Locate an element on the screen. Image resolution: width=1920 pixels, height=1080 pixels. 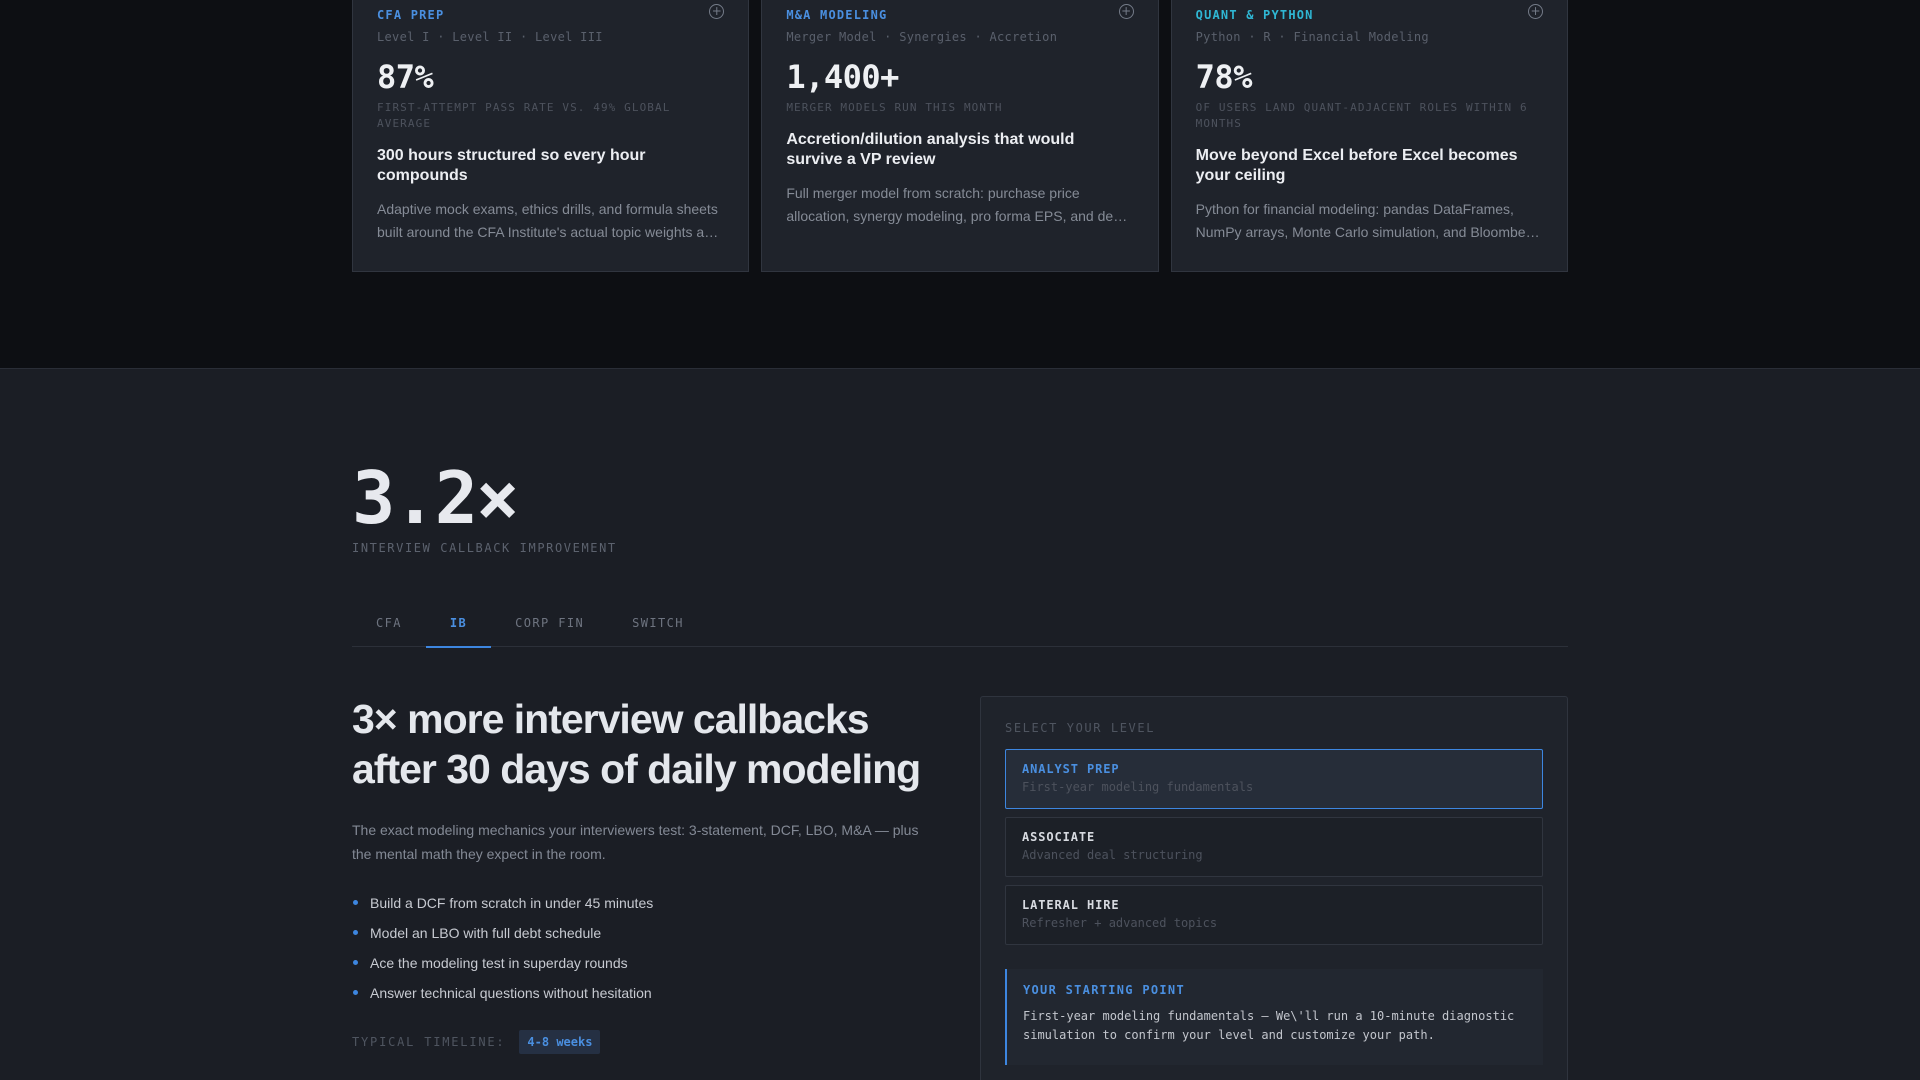
card-tag: CFA PREP is located at coordinates (411, 15).